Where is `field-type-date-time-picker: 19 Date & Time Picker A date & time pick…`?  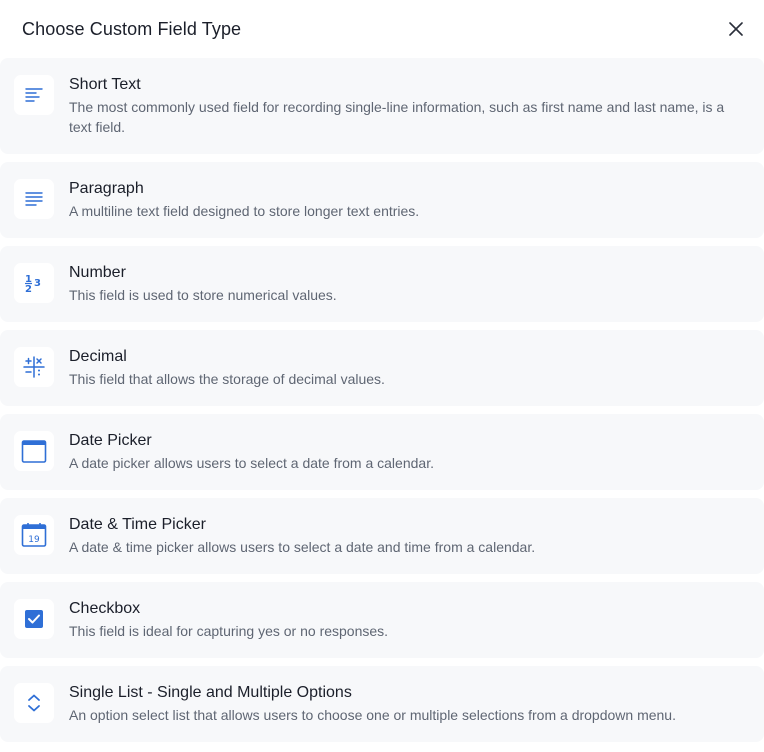 field-type-date-time-picker: 19 Date & Time Picker A date & time pick… is located at coordinates (382, 536).